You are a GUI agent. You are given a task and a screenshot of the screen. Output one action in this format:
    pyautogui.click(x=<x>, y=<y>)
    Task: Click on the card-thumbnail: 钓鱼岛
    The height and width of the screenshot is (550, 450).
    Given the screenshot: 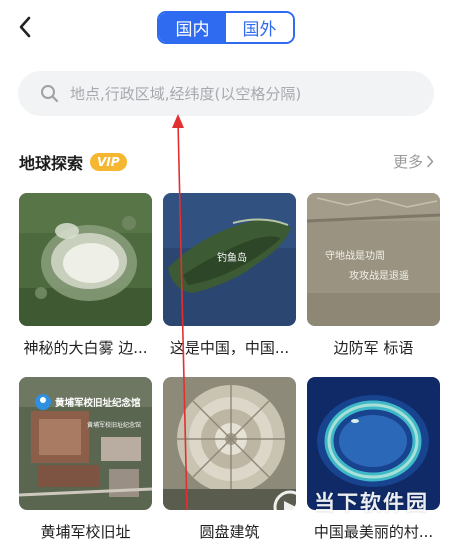 What is the action you would take?
    pyautogui.click(x=229, y=259)
    